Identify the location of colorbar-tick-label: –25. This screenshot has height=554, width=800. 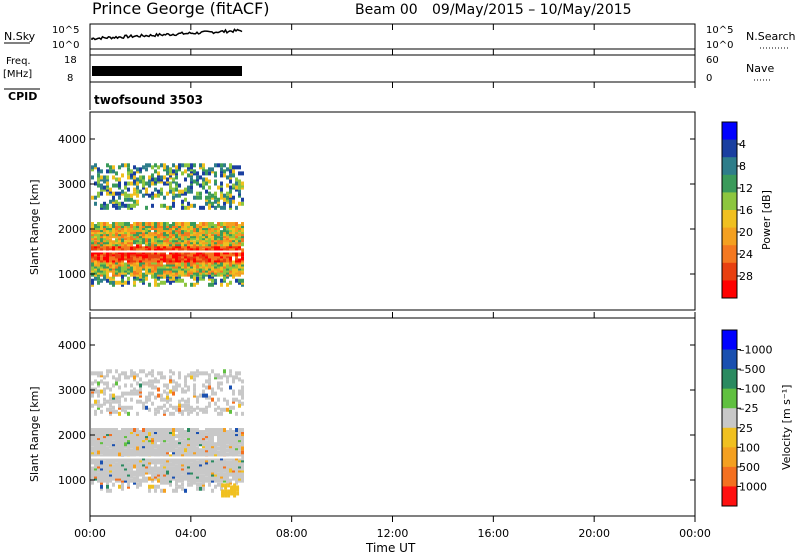
(749, 408).